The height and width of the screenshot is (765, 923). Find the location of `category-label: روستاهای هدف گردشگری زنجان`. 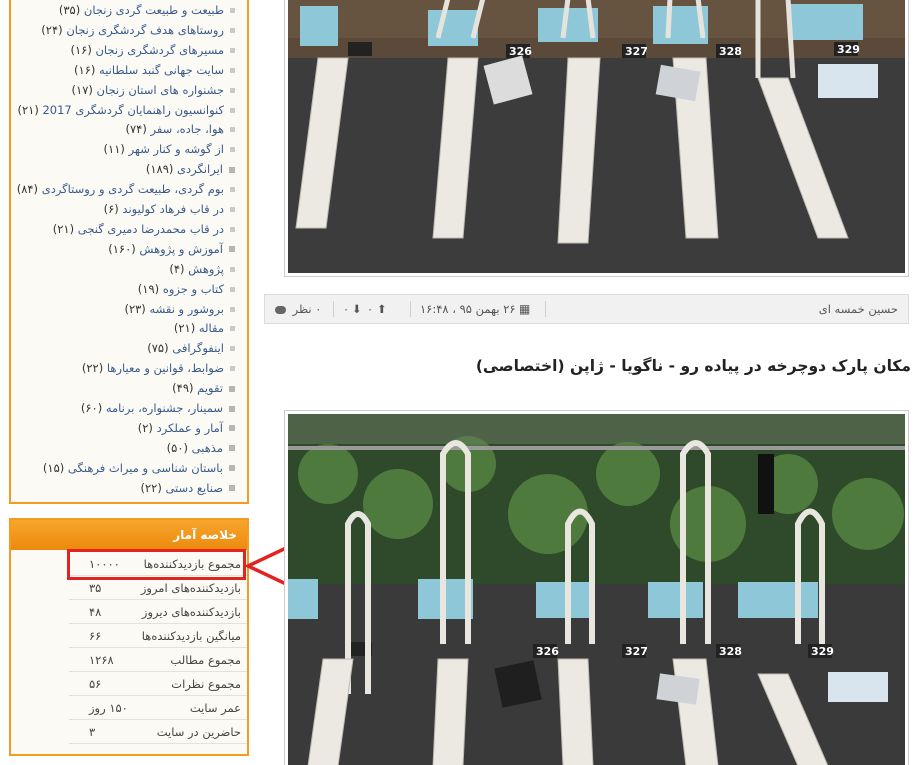

category-label: روستاهای هدف گردشگری زنجان is located at coordinates (145, 30).